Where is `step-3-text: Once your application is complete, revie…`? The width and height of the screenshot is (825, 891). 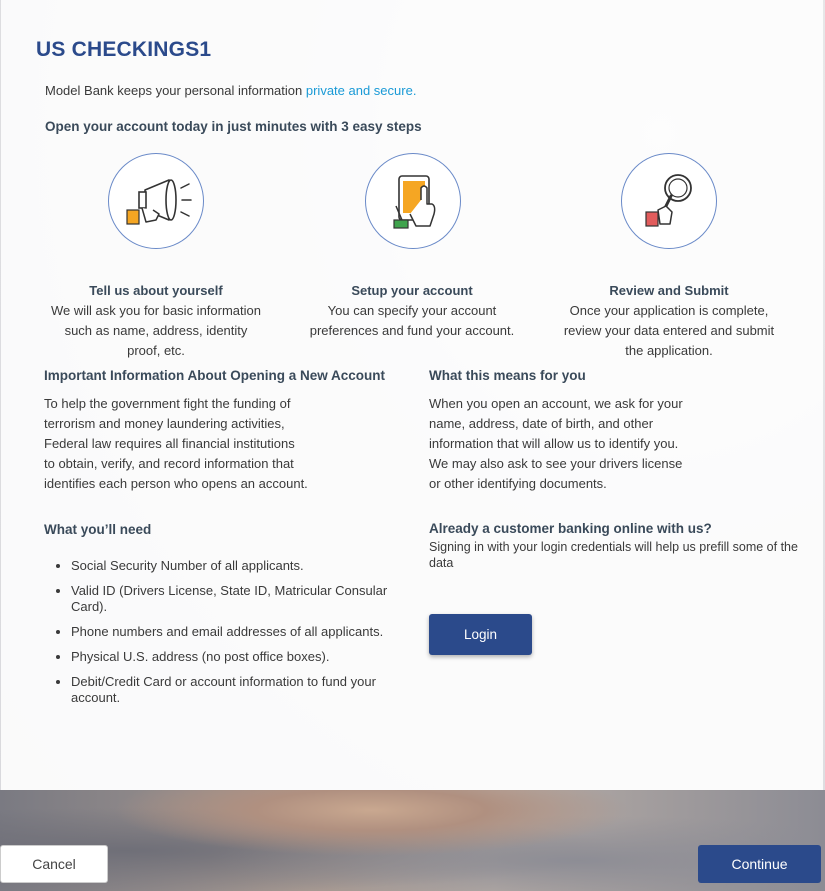
step-3-text: Once your application is complete, revie… is located at coordinates (669, 330).